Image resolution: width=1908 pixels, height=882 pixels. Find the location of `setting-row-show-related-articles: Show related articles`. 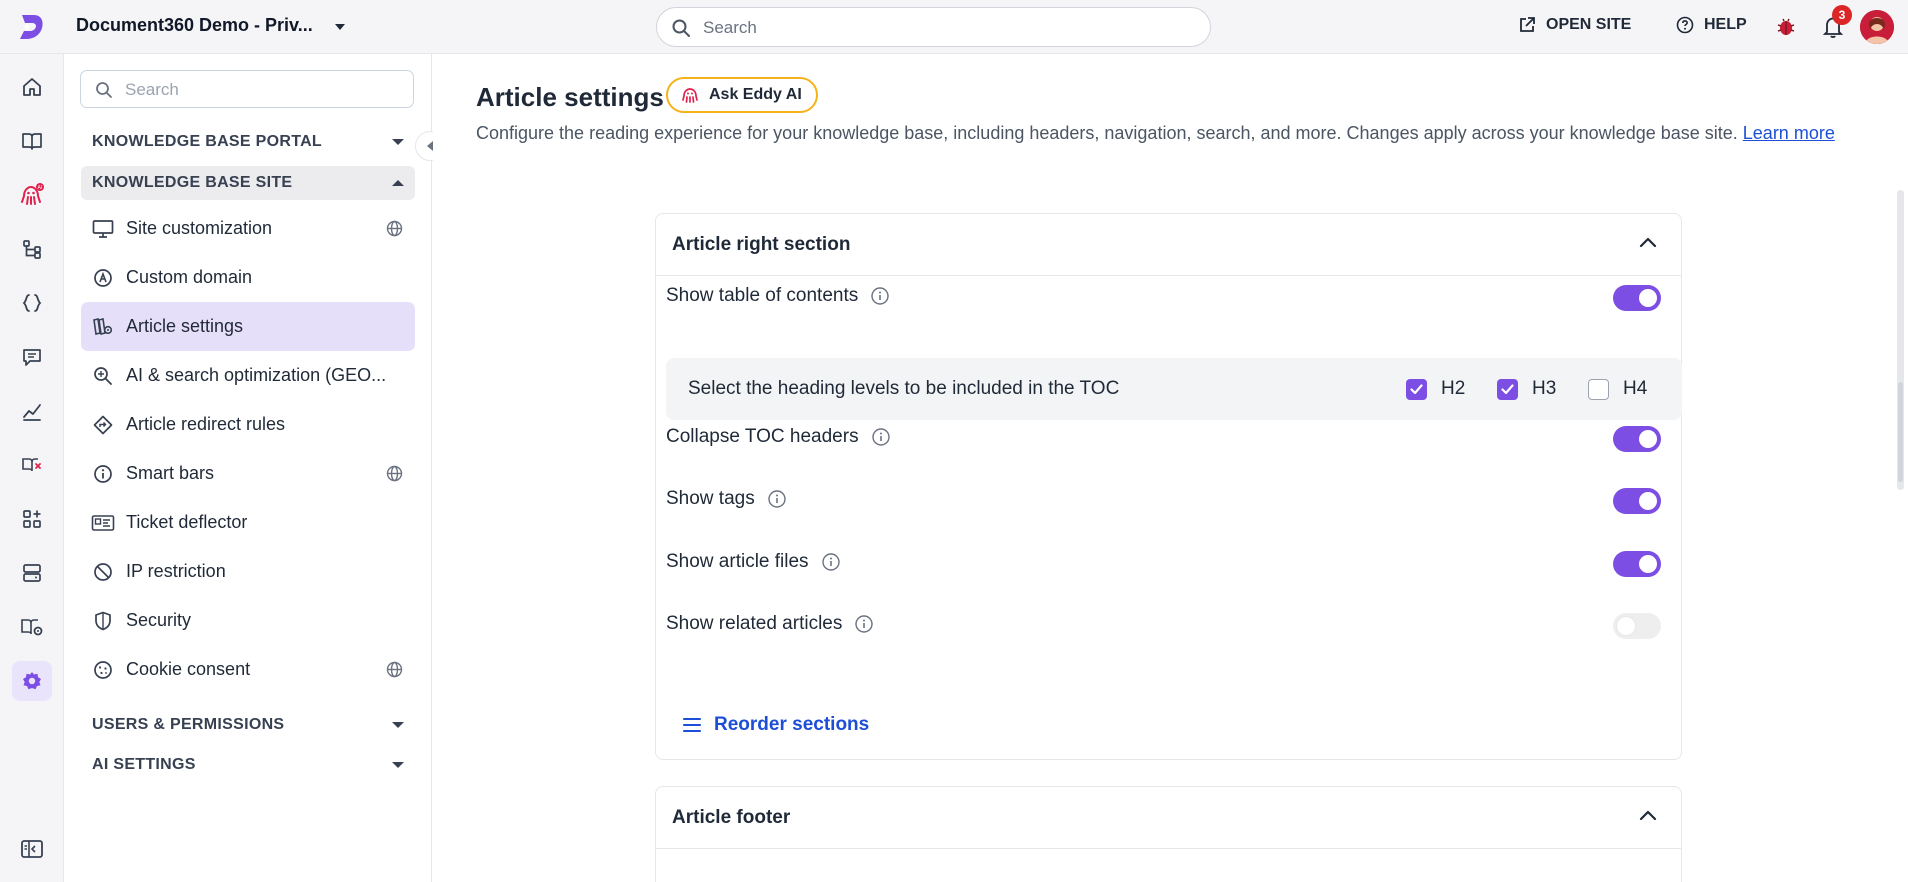

setting-row-show-related-articles: Show related articles is located at coordinates (1163, 625).